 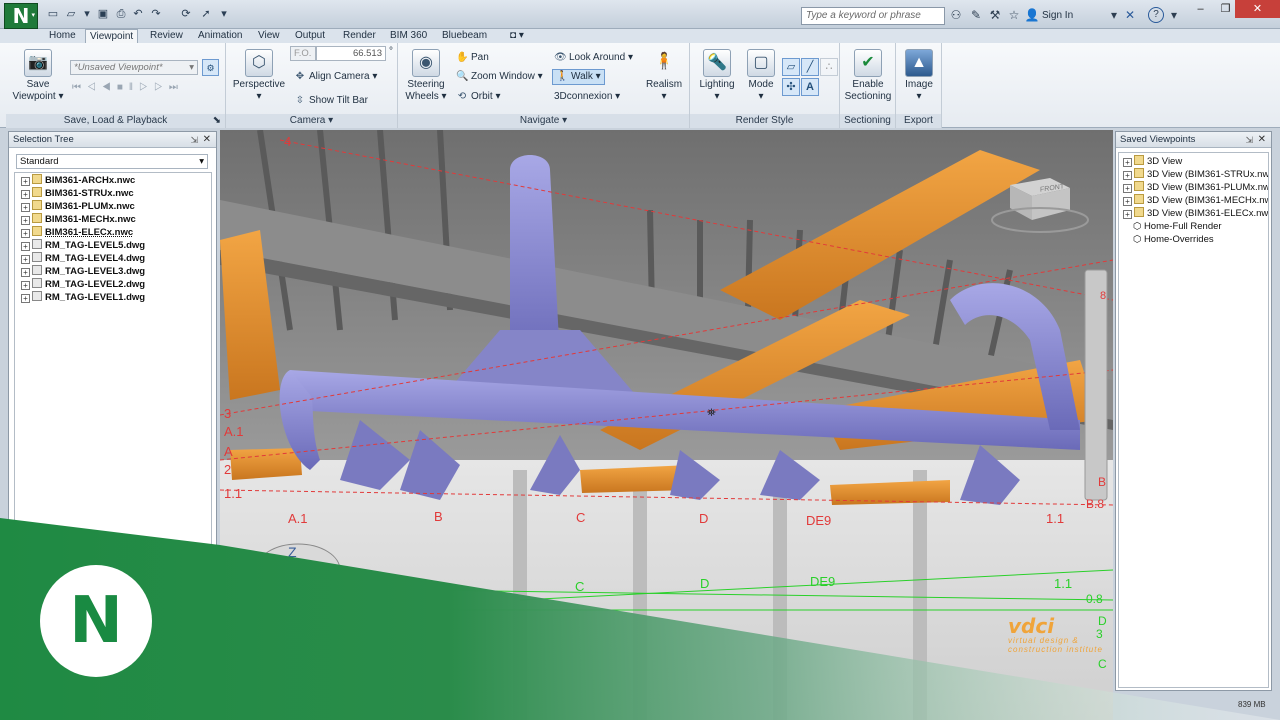 What do you see at coordinates (210, 67) in the screenshot?
I see `viewpoint-settings-icon: ⚙` at bounding box center [210, 67].